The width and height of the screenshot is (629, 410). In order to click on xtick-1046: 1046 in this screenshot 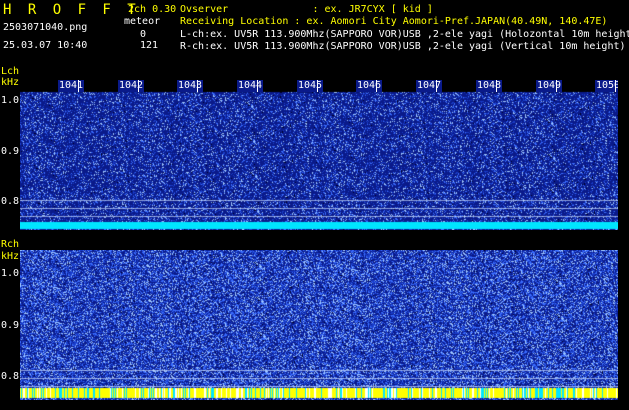, I will do `click(369, 86)`.